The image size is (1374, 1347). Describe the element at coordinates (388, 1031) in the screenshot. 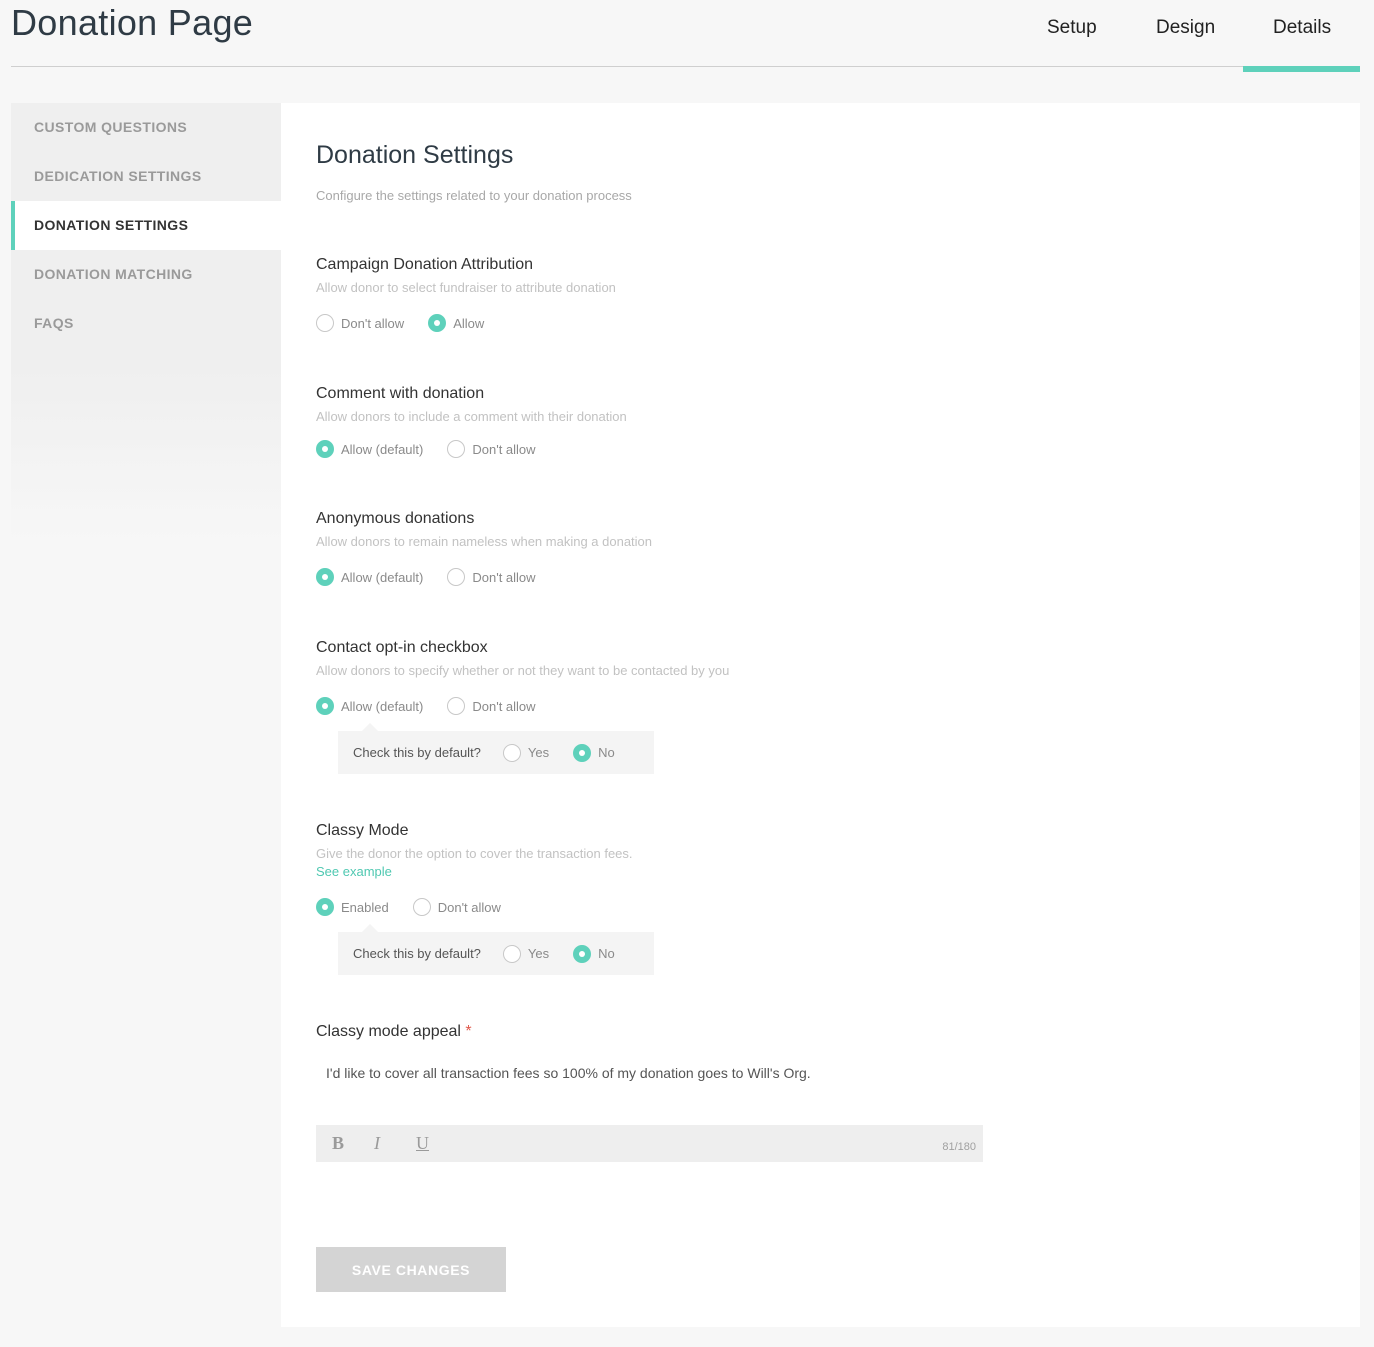

I see `appeal-title-text: Classy mode appeal` at that location.